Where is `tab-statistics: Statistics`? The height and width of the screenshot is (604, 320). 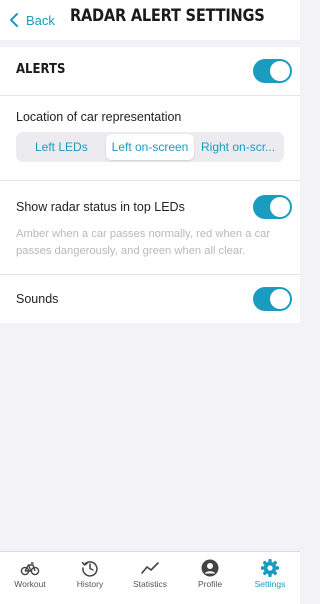 tab-statistics: Statistics is located at coordinates (150, 578).